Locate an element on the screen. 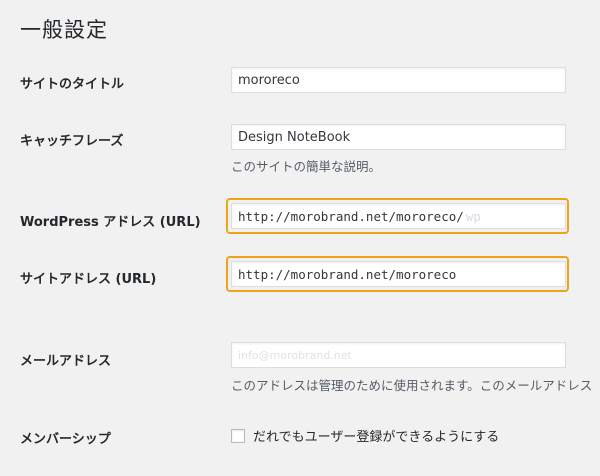  email-value: info@morobrand.net is located at coordinates (295, 355).